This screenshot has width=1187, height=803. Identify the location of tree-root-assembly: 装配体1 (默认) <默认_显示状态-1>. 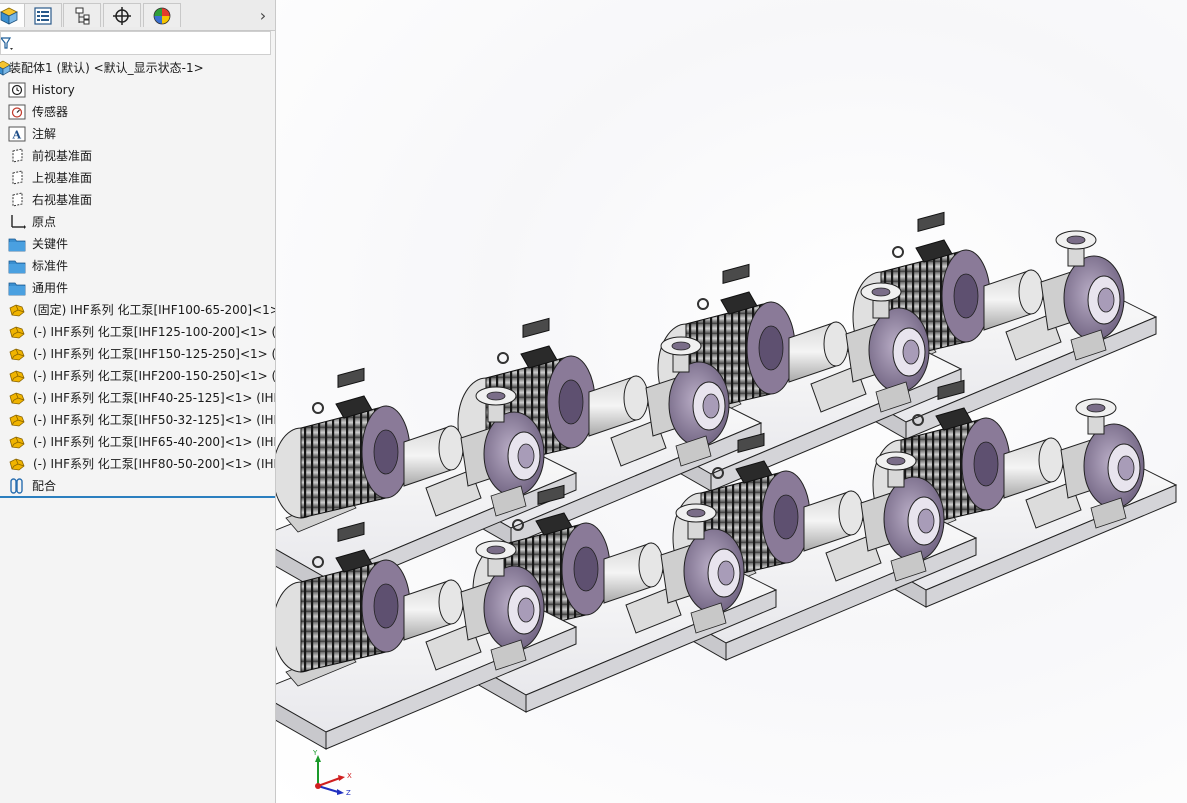
(137, 68).